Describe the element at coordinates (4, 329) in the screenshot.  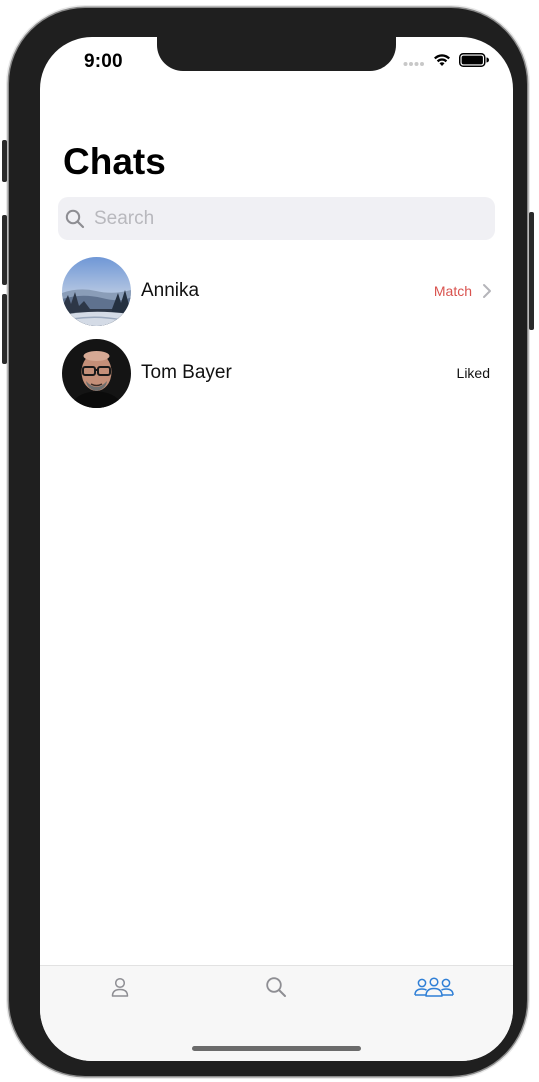
I see `volume-down-button` at that location.